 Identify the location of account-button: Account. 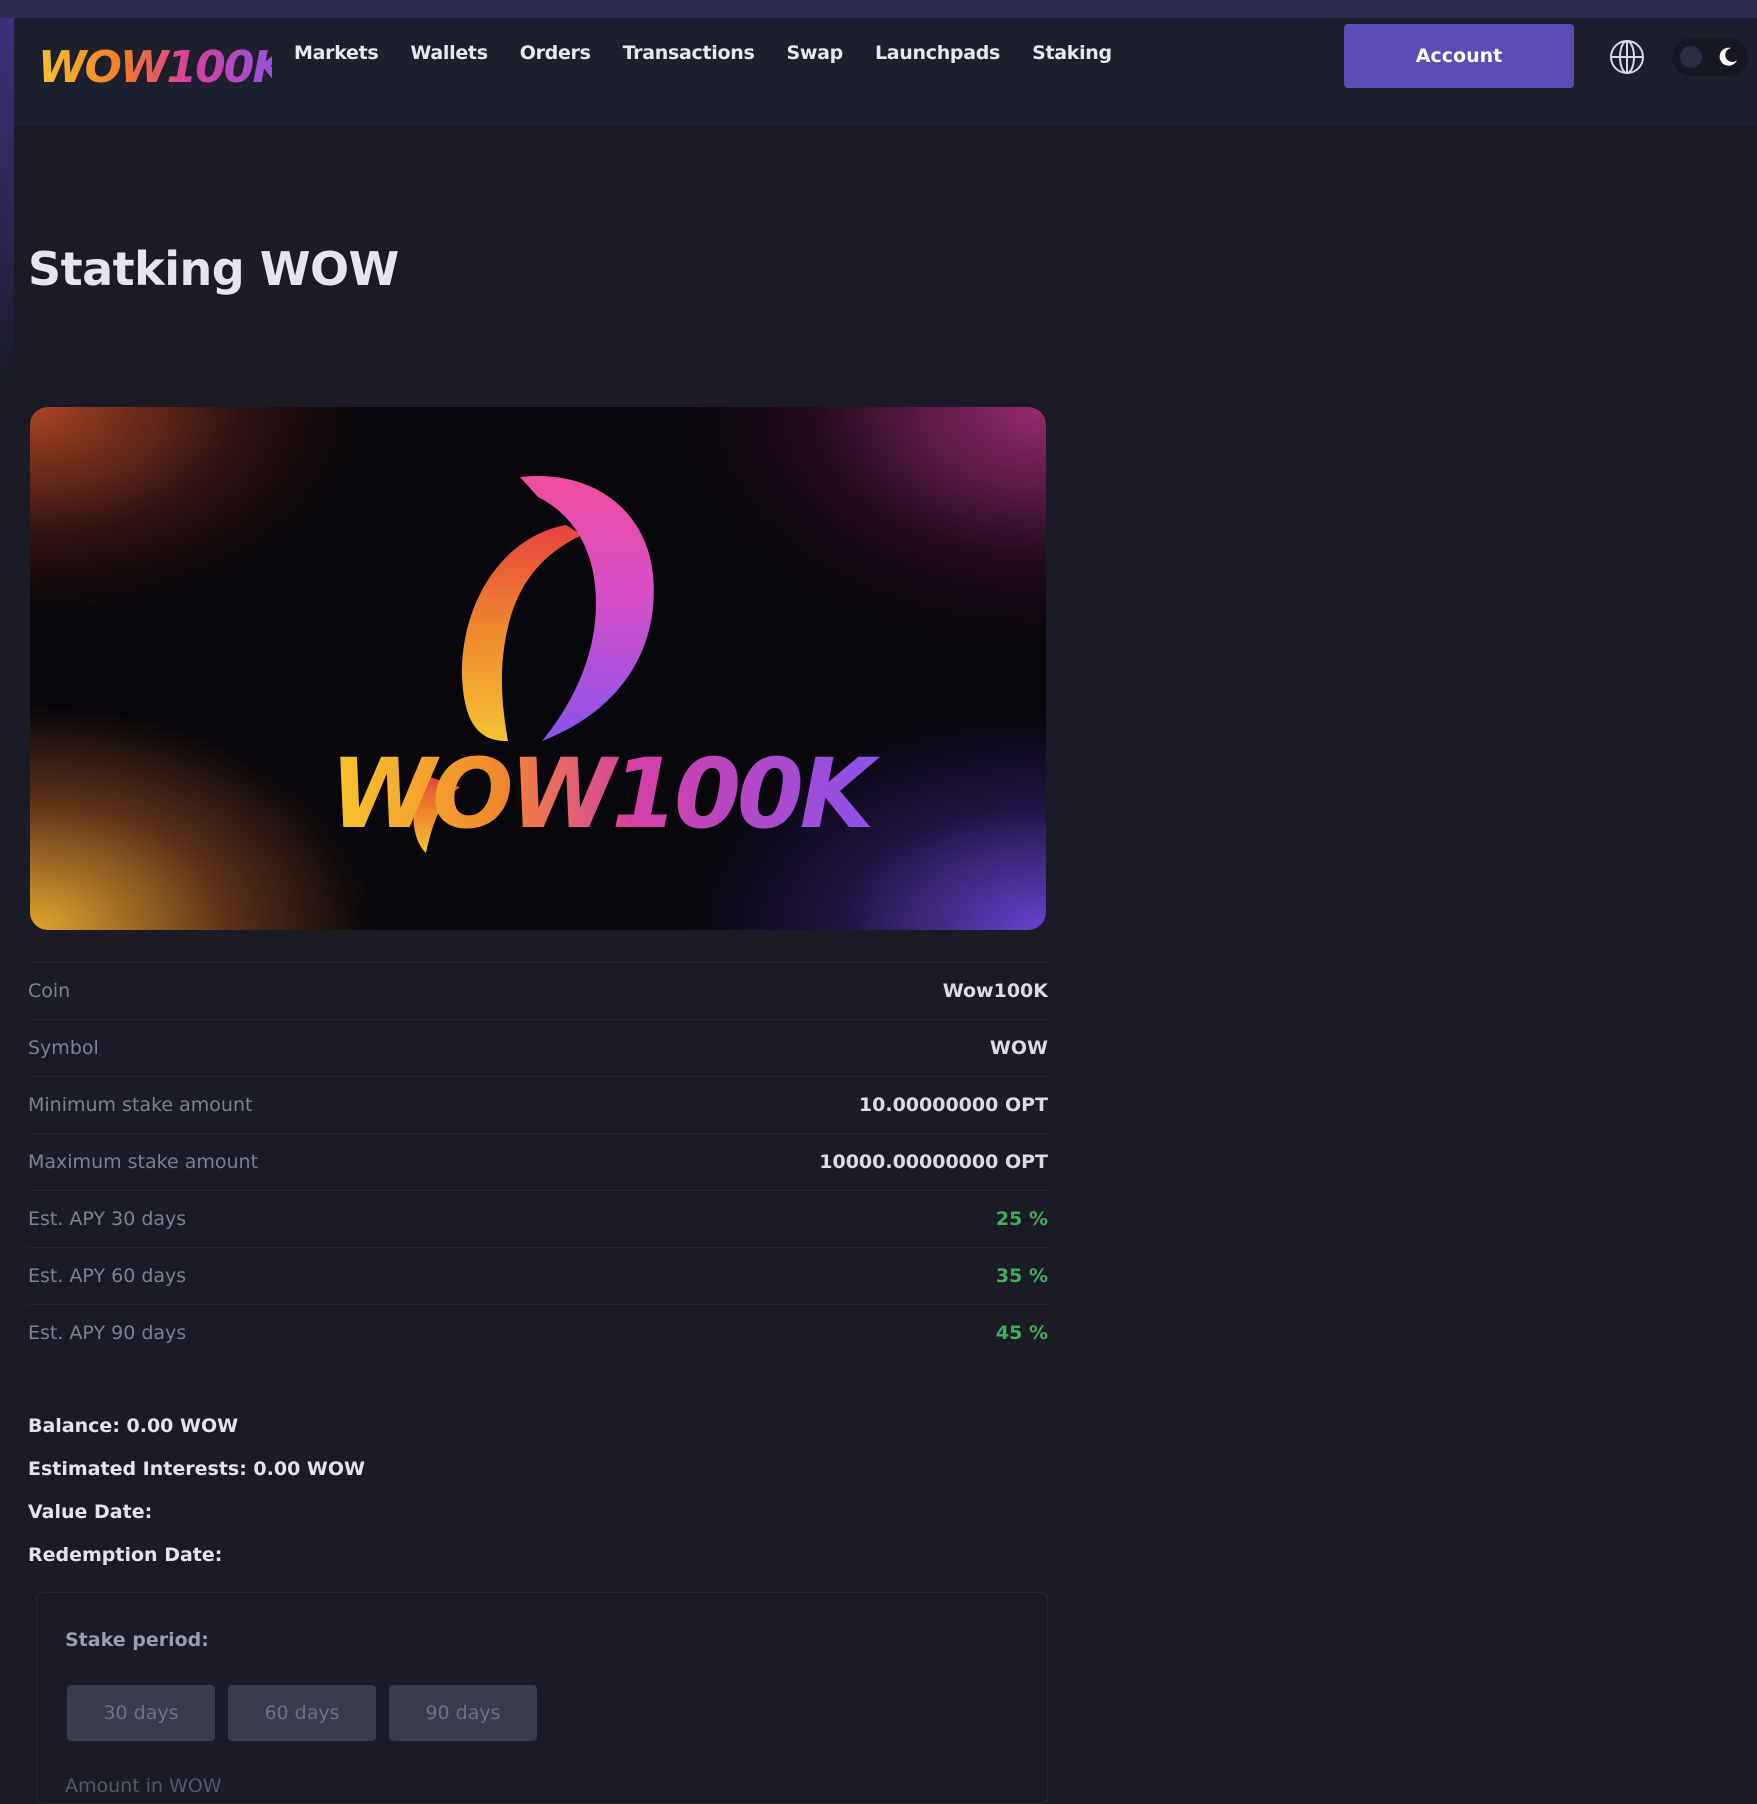
(1459, 56).